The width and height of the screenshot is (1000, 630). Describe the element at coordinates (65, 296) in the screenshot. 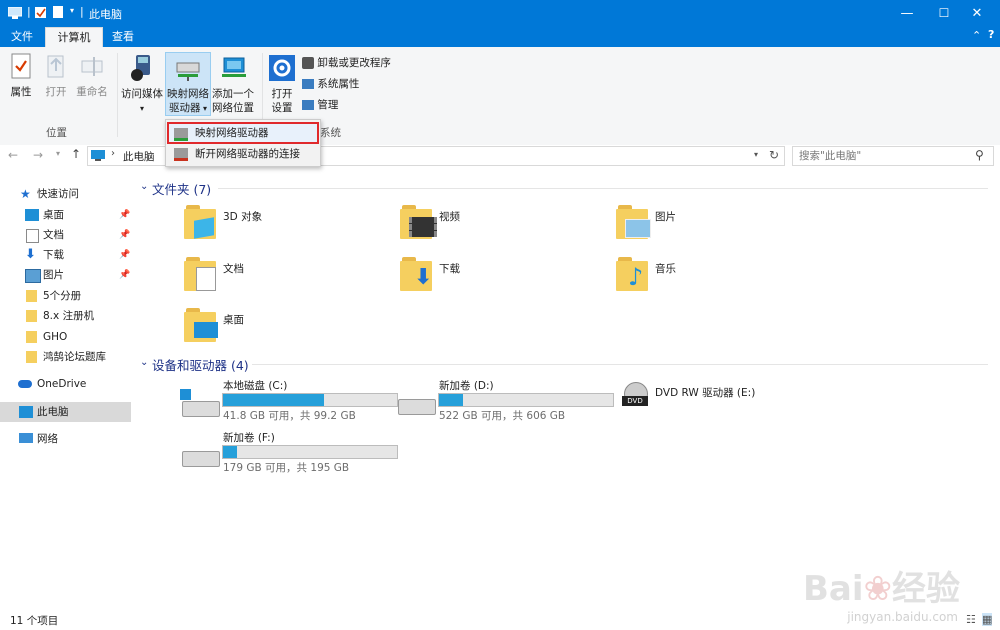

I see `sidebar-item-folder: 5个分册` at that location.